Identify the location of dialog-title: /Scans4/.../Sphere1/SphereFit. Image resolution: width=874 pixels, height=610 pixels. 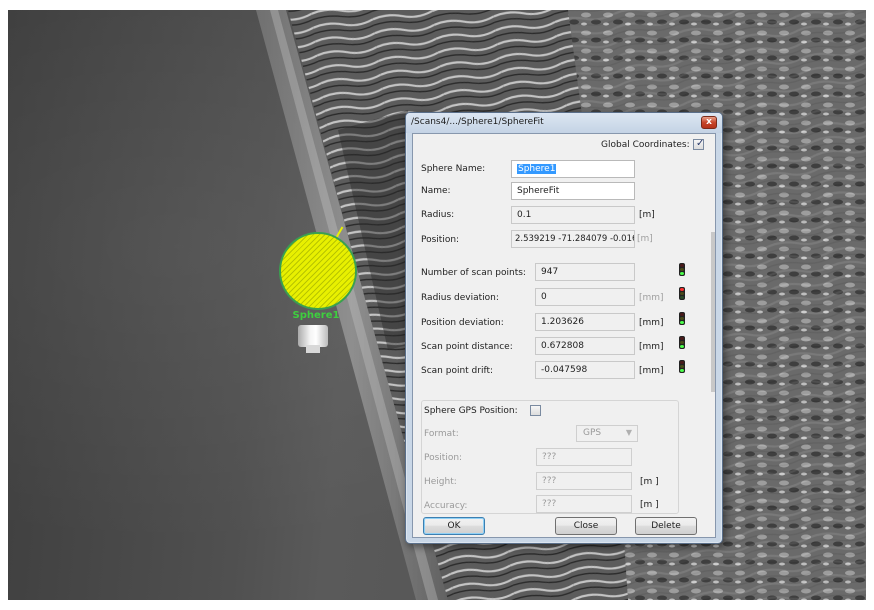
(477, 122).